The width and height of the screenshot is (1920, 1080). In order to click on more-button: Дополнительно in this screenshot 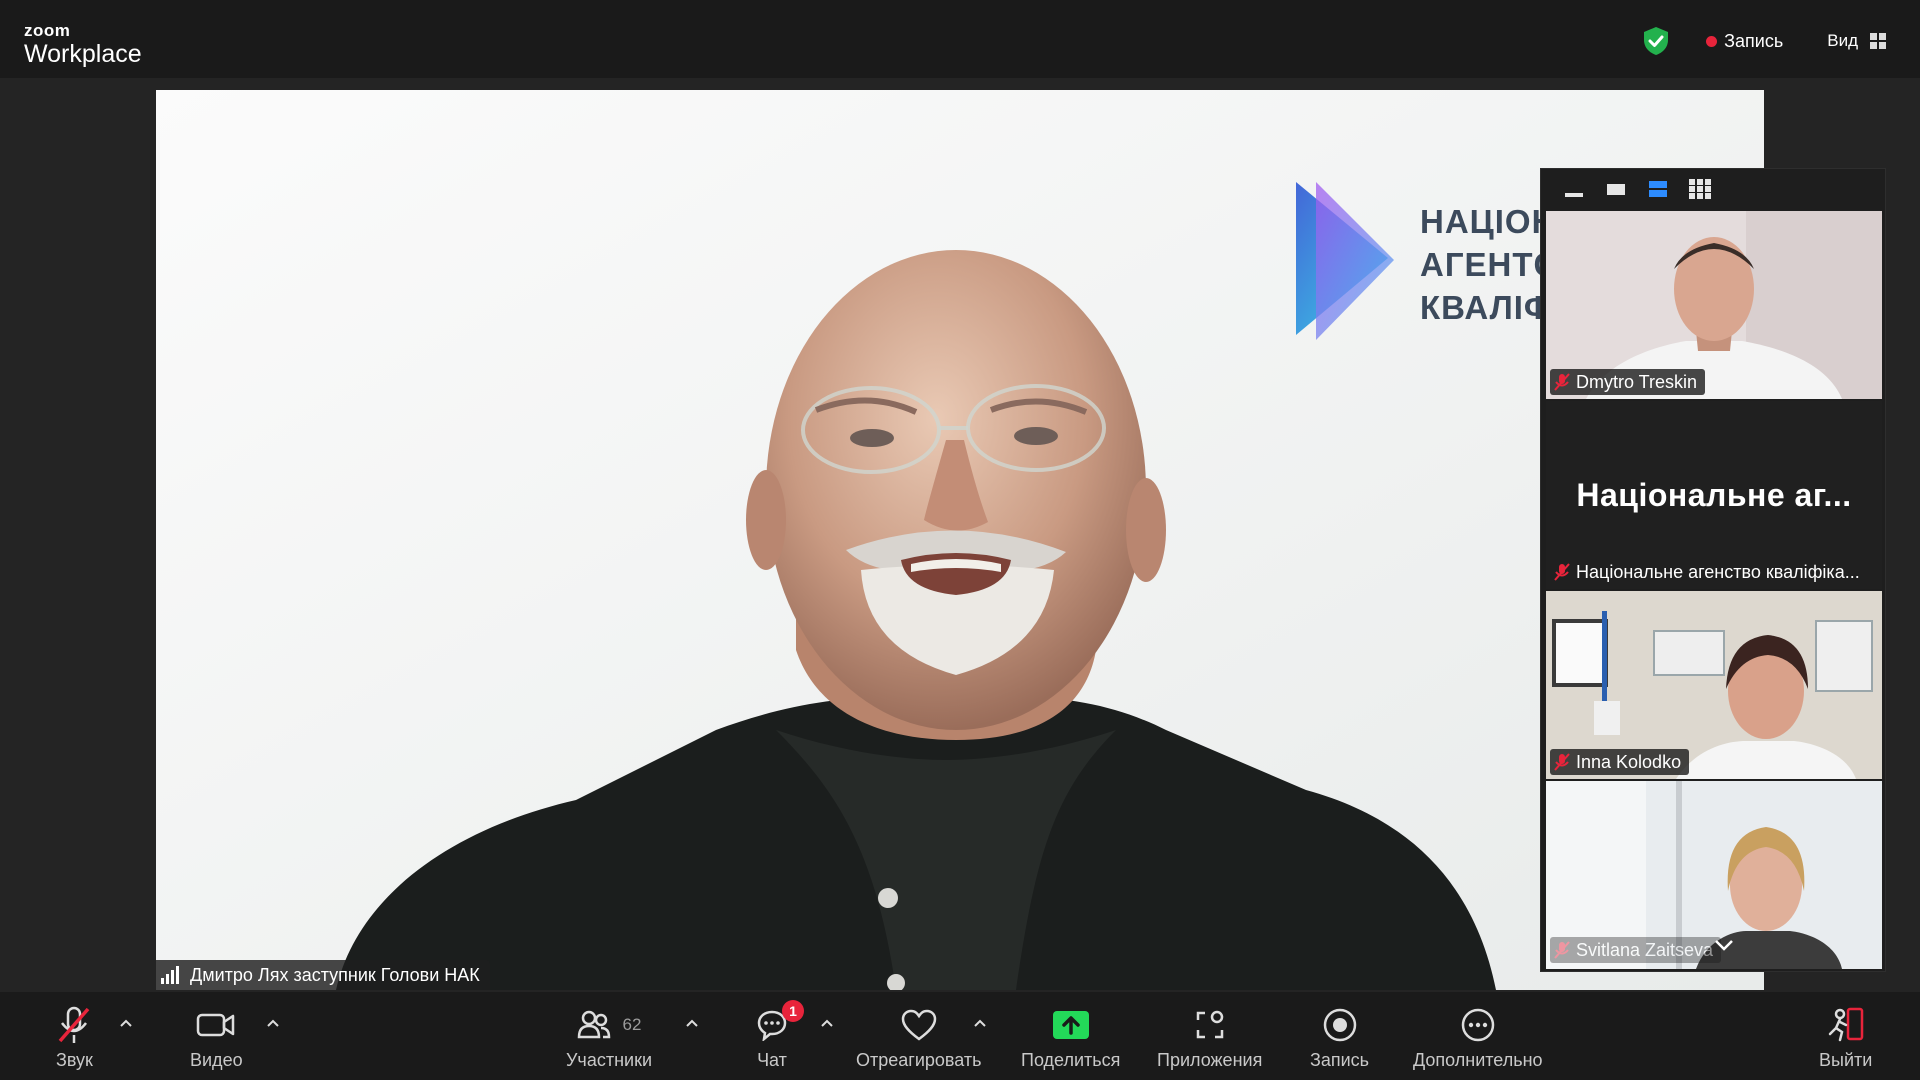, I will do `click(1478, 1036)`.